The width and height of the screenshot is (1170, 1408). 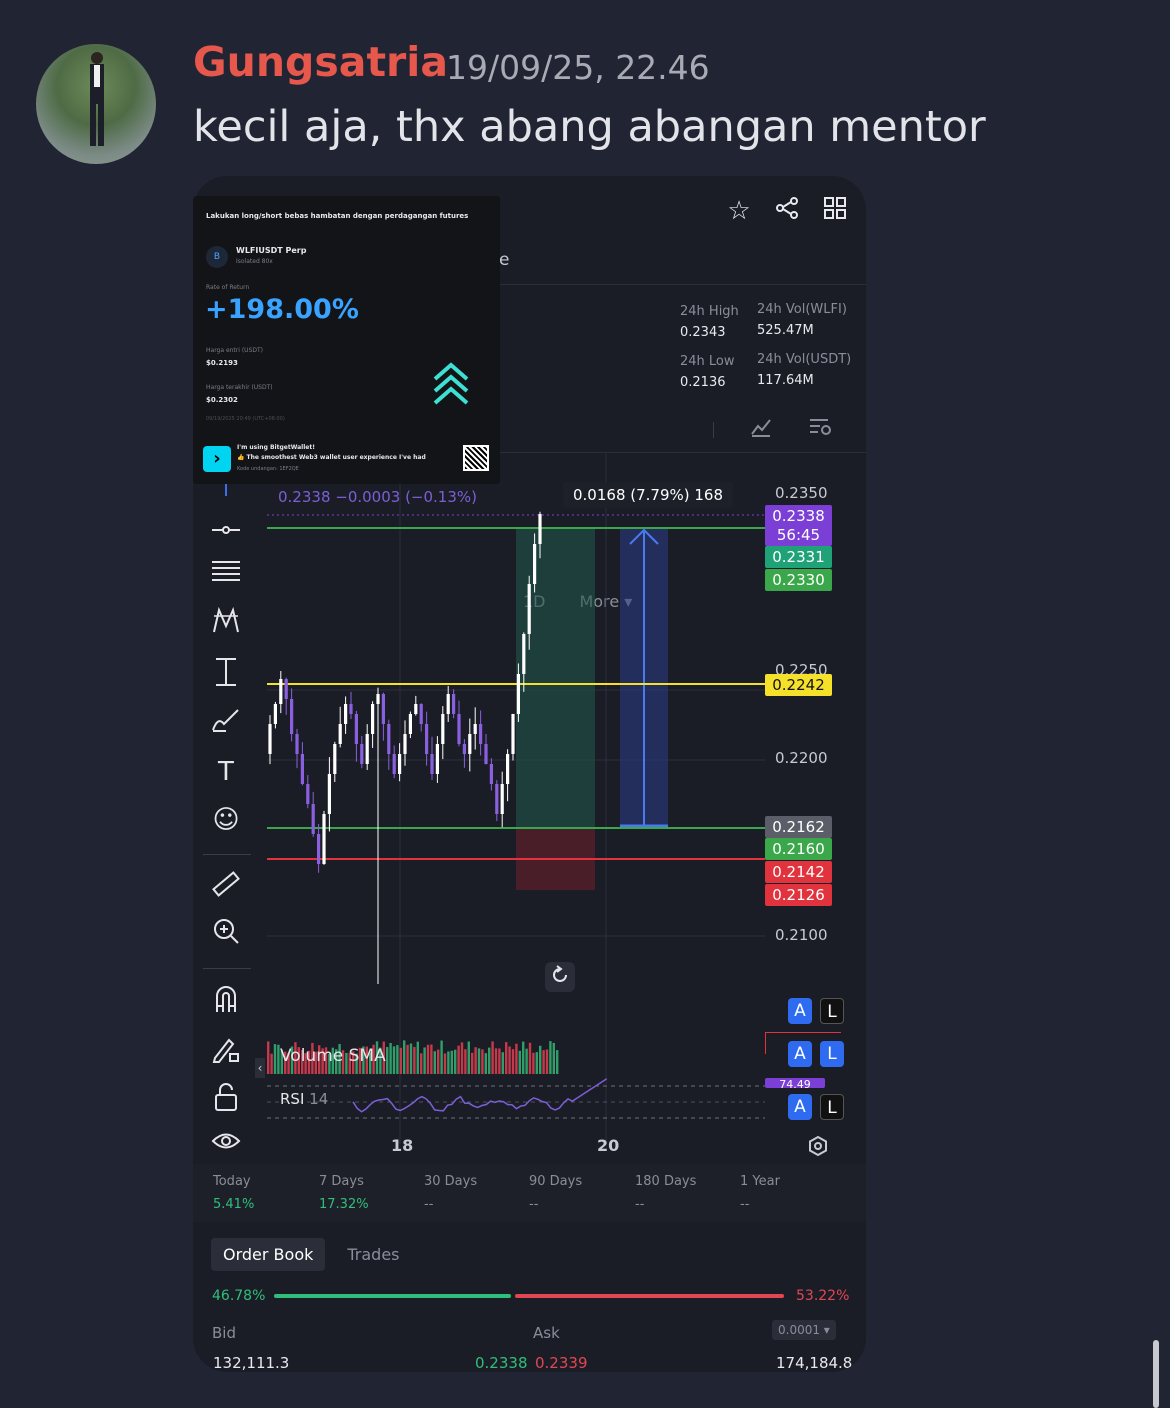 What do you see at coordinates (820, 429) in the screenshot?
I see `chart-settings-icon` at bounding box center [820, 429].